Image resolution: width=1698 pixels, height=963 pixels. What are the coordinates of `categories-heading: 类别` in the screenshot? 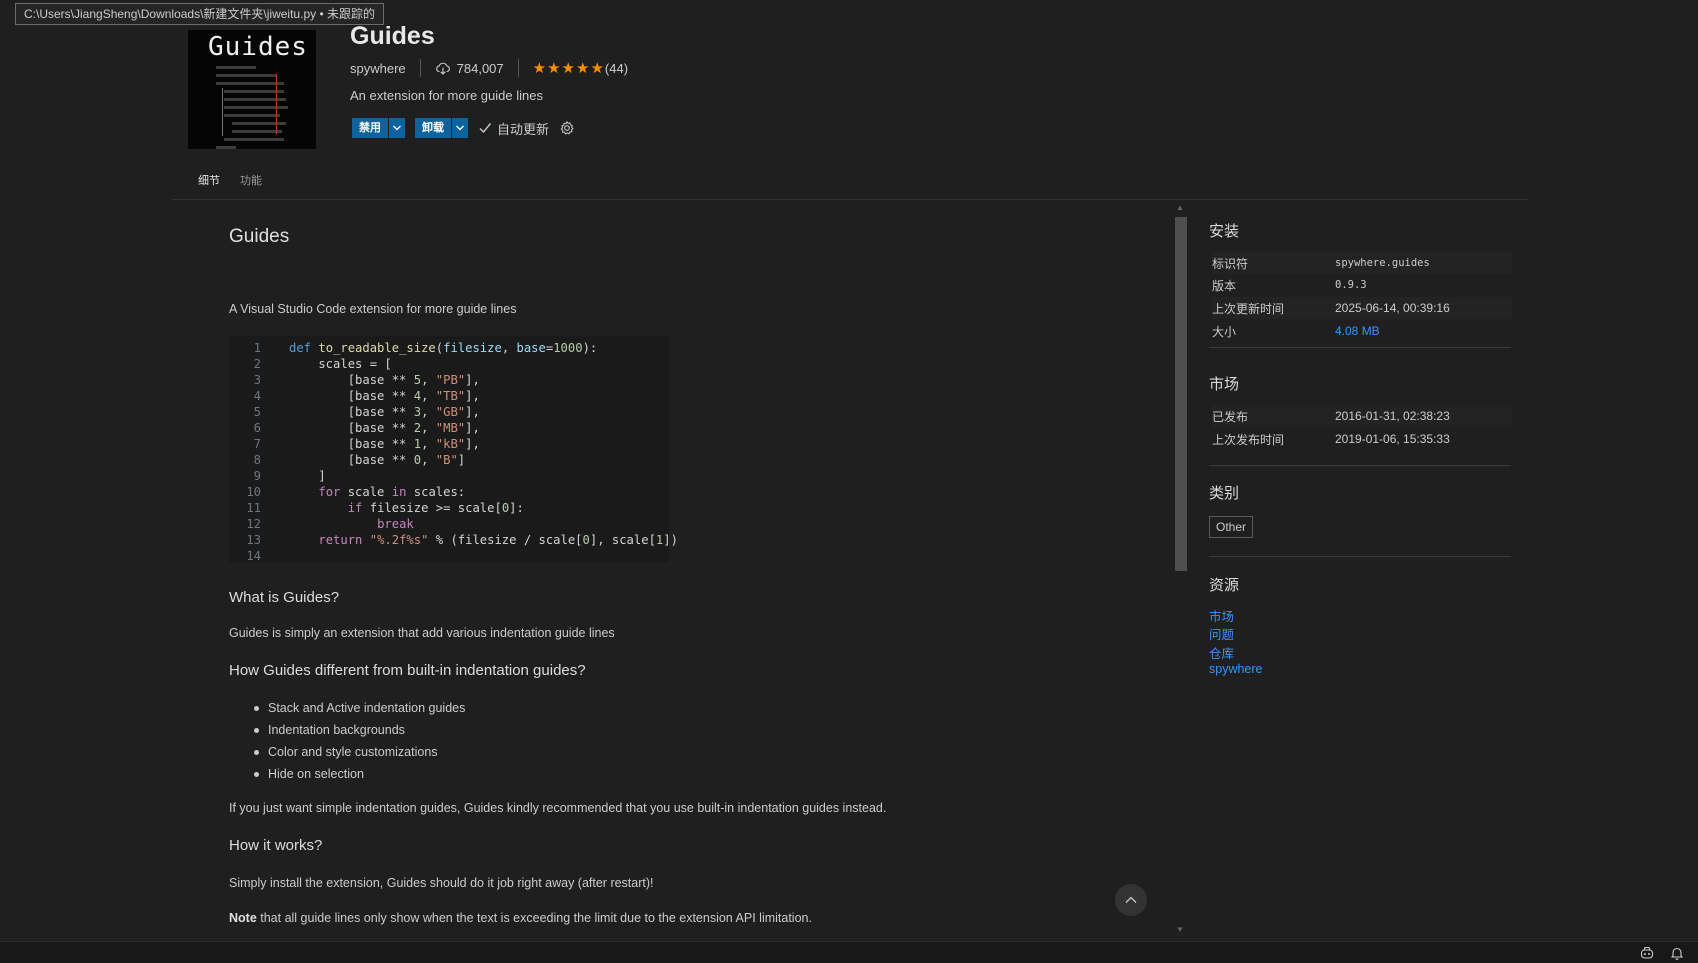 It's located at (1224, 493).